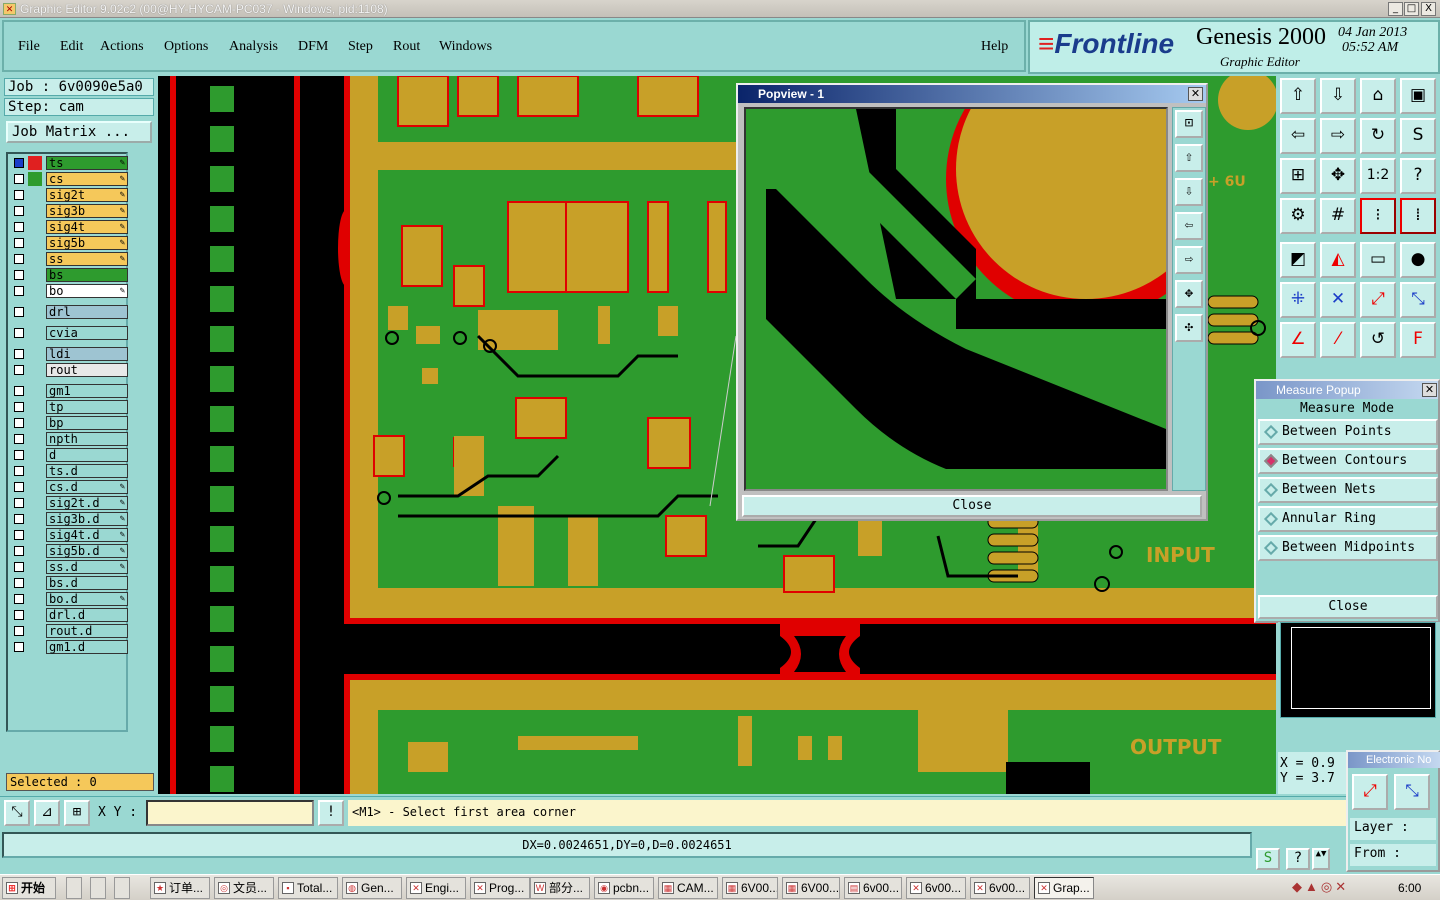 This screenshot has width=1440, height=900. I want to click on layer-name: tp, so click(87, 407).